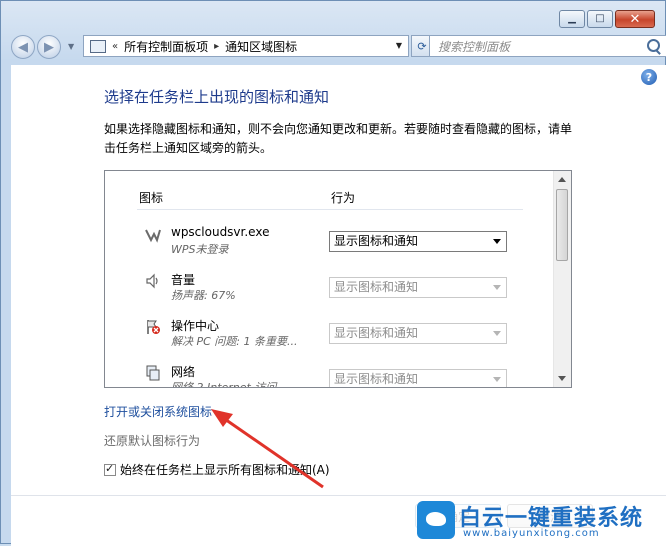 The height and width of the screenshot is (546, 666). Describe the element at coordinates (71, 46) in the screenshot. I see `recent-pages-dropdown: ▼` at that location.